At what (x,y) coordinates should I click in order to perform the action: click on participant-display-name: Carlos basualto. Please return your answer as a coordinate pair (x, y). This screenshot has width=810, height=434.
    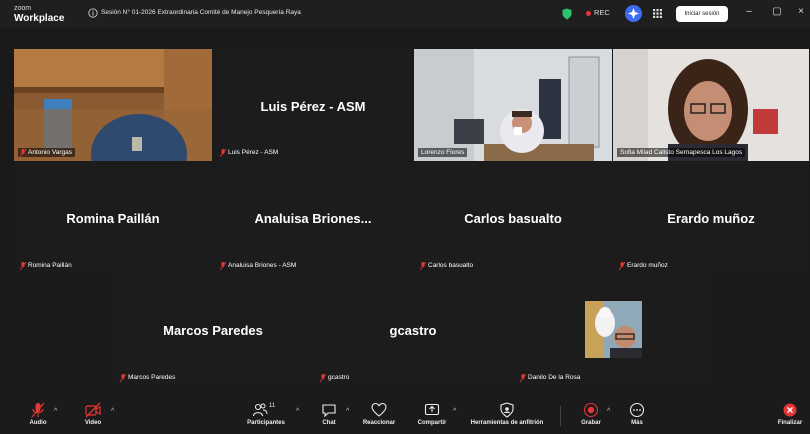
    Looking at the image, I should click on (513, 218).